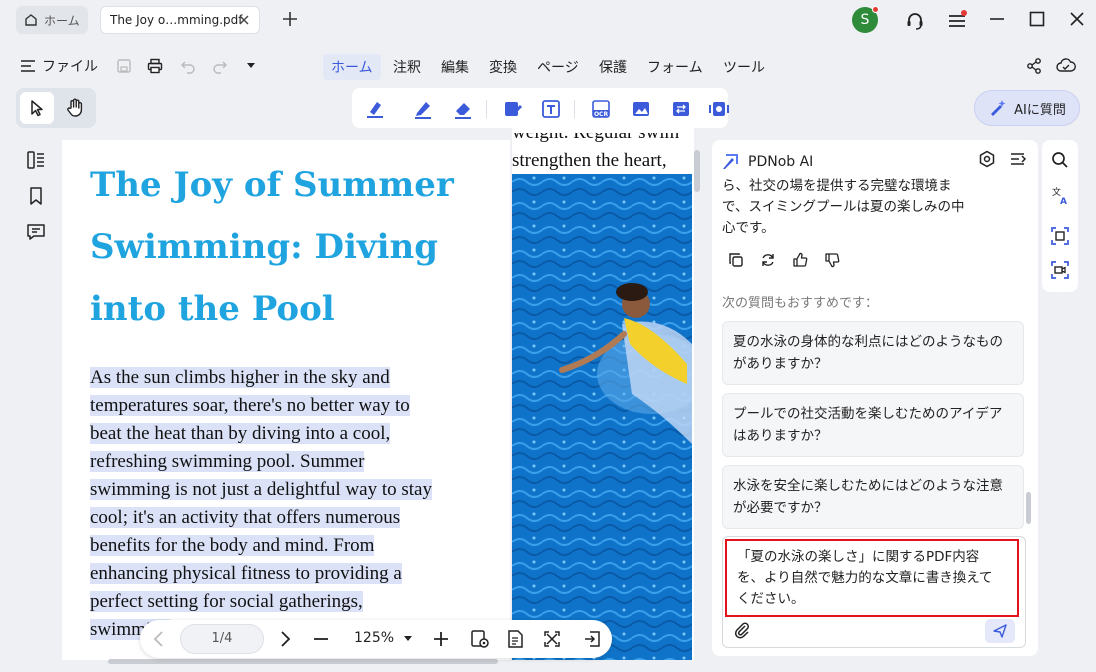  Describe the element at coordinates (719, 109) in the screenshot. I see `media-icon` at that location.